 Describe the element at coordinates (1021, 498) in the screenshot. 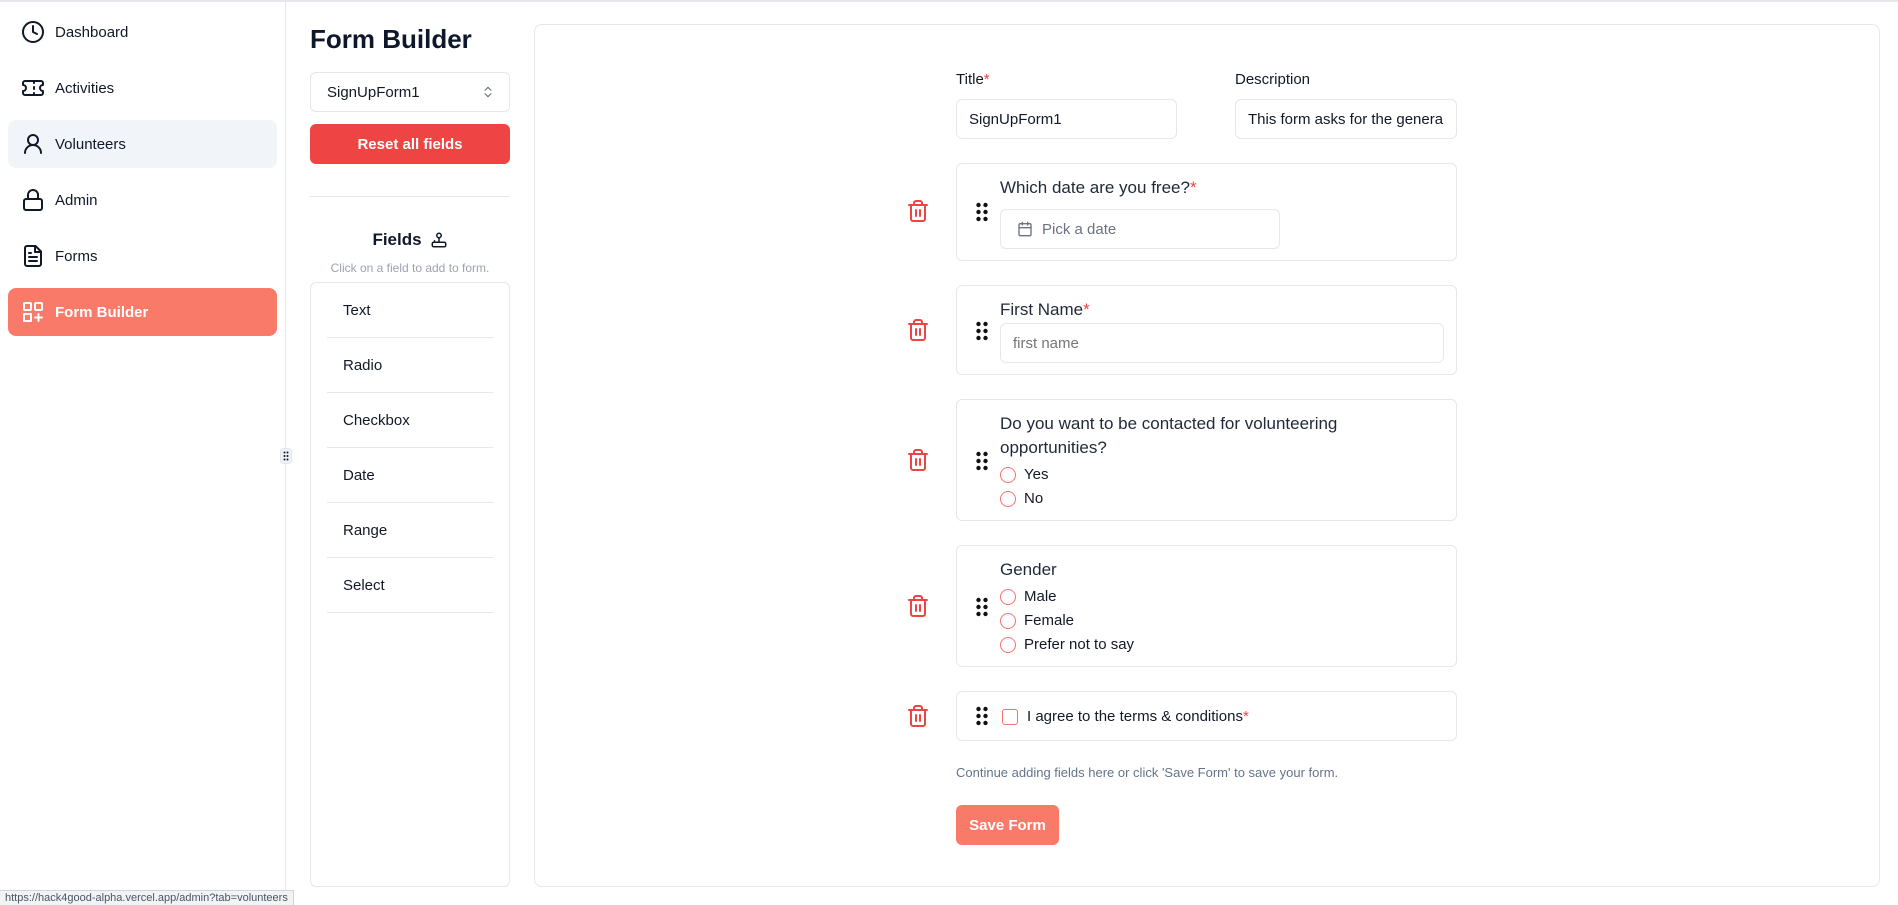

I see `radio-option-no: No` at that location.